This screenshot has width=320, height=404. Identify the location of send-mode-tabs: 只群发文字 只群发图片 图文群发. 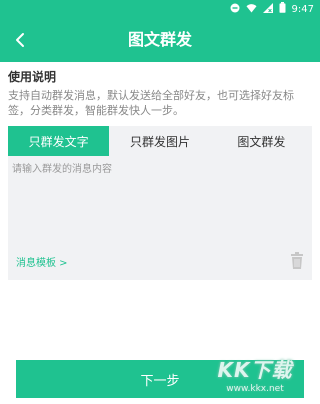
(160, 141).